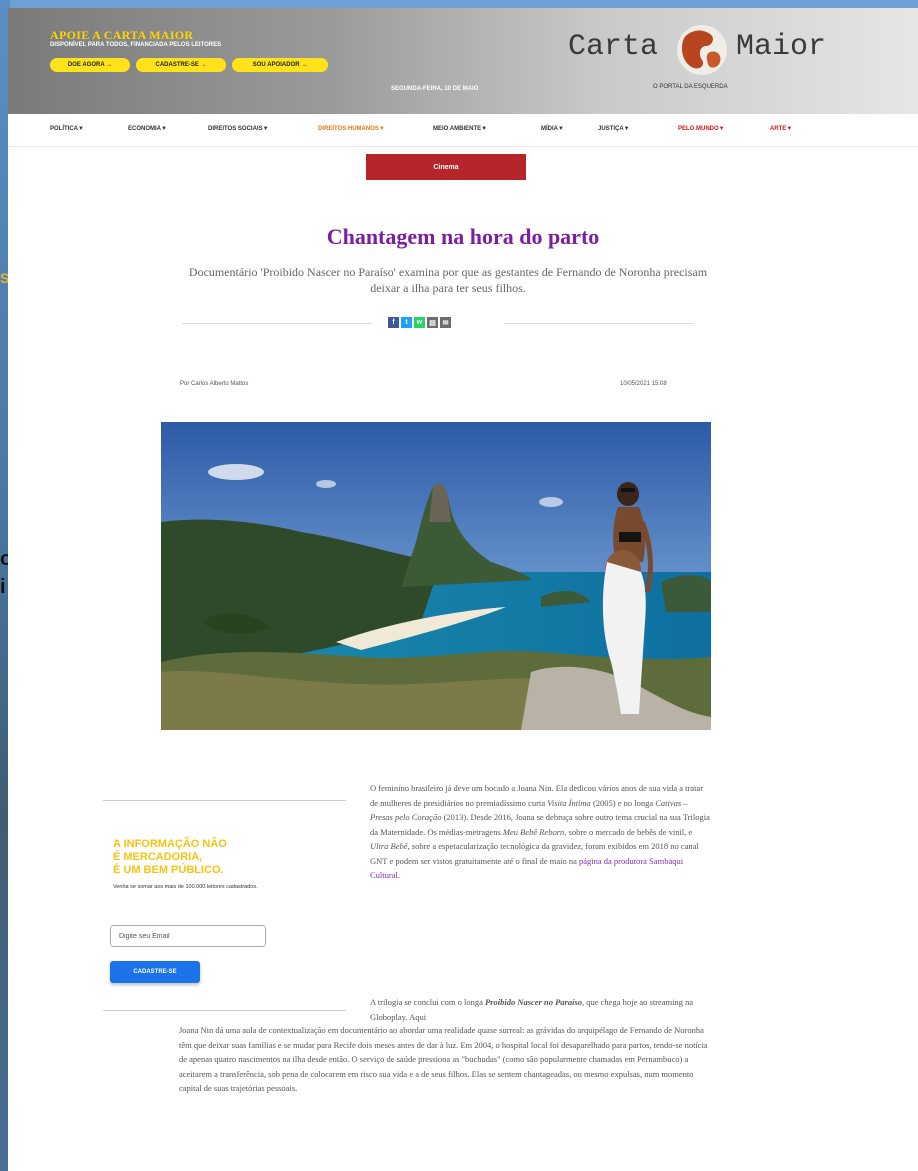 Image resolution: width=918 pixels, height=1171 pixels. I want to click on support-banner-title: APOIE A CARTA MAIOR, so click(122, 35).